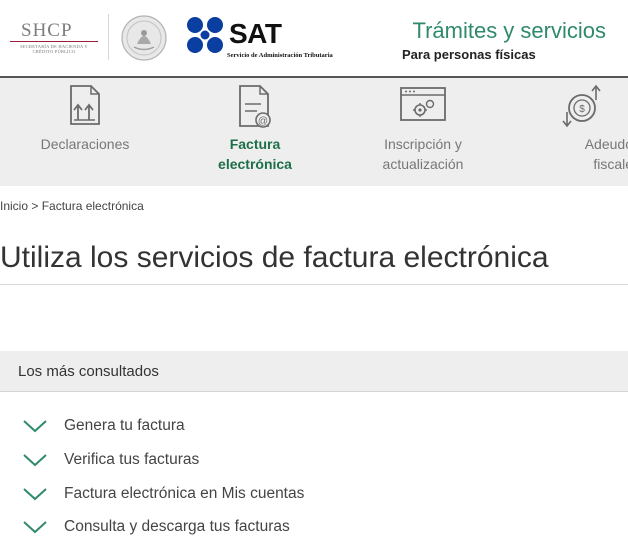 This screenshot has width=628, height=540. What do you see at coordinates (47, 30) in the screenshot?
I see `shcp-logo-title: SHCP` at bounding box center [47, 30].